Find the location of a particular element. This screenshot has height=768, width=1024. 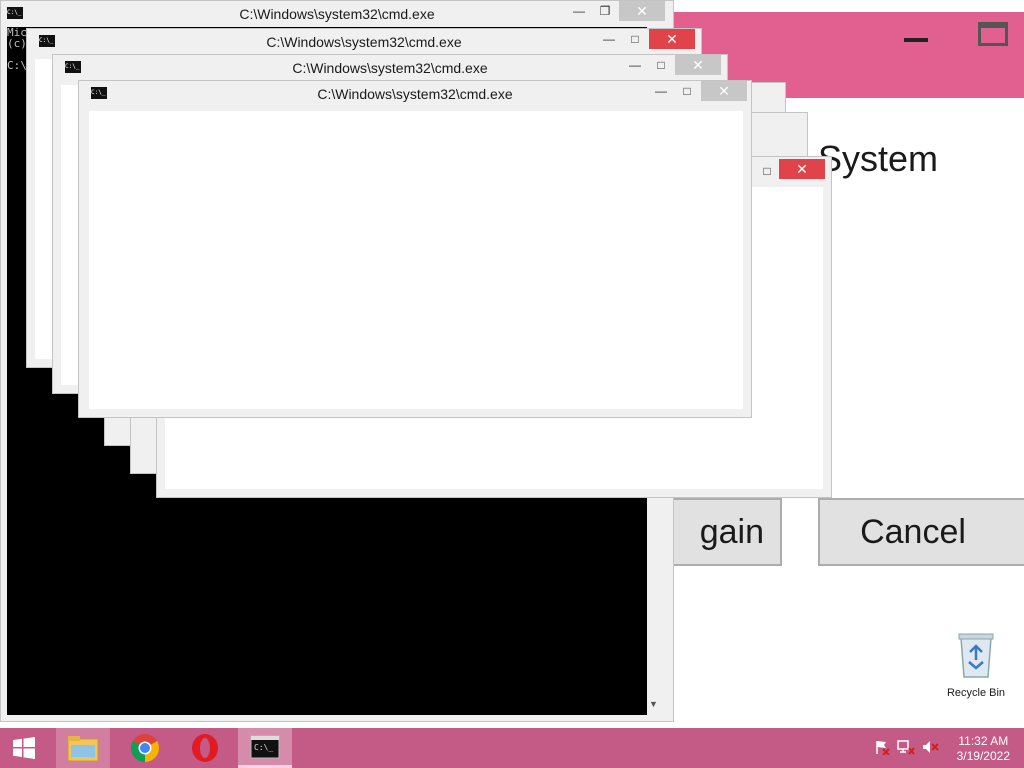

minimize-button: □ is located at coordinates (767, 171).